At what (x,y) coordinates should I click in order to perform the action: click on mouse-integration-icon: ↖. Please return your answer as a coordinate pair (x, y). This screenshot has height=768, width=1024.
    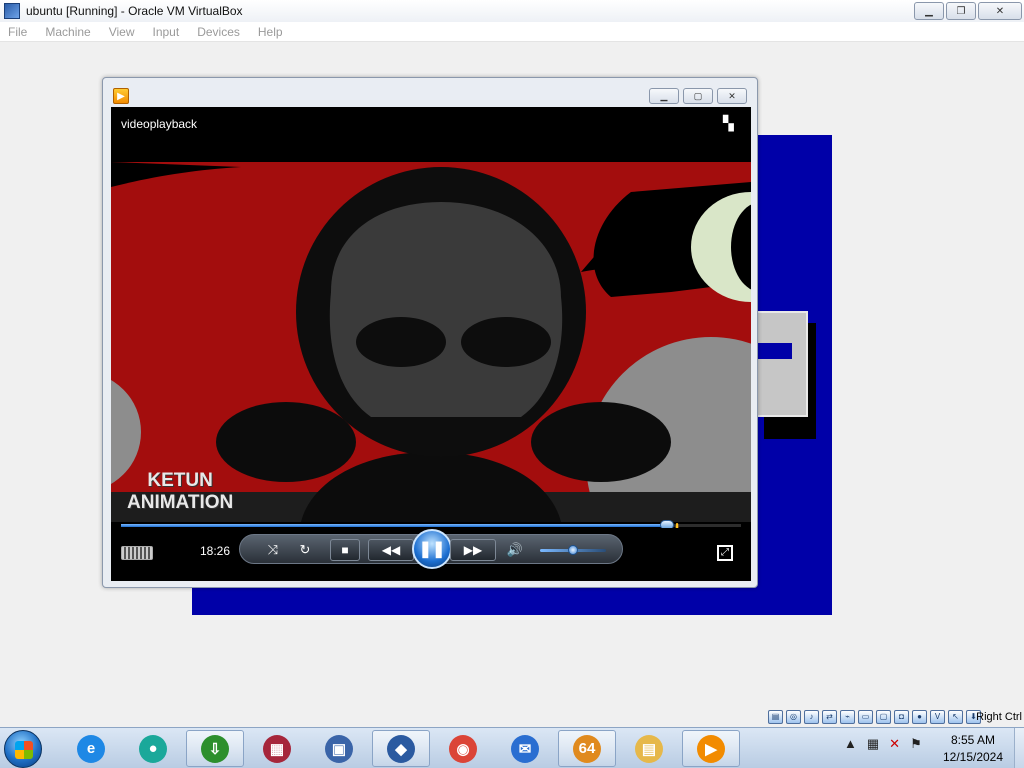
    Looking at the image, I should click on (955, 717).